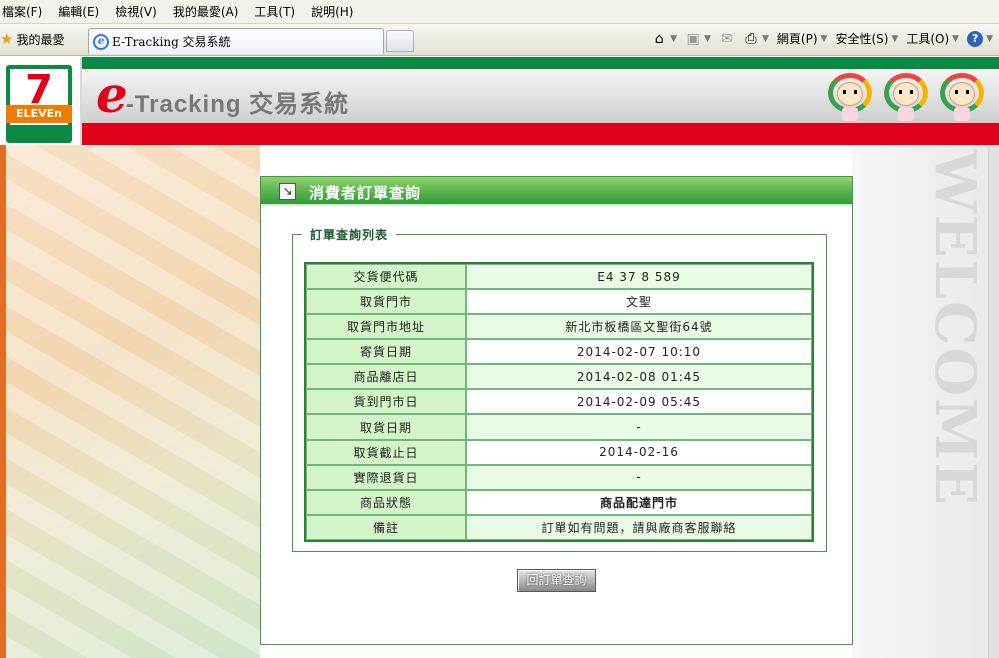 The image size is (999, 658). Describe the element at coordinates (862, 39) in the screenshot. I see `safety-menu-label: 安全性(S)` at that location.